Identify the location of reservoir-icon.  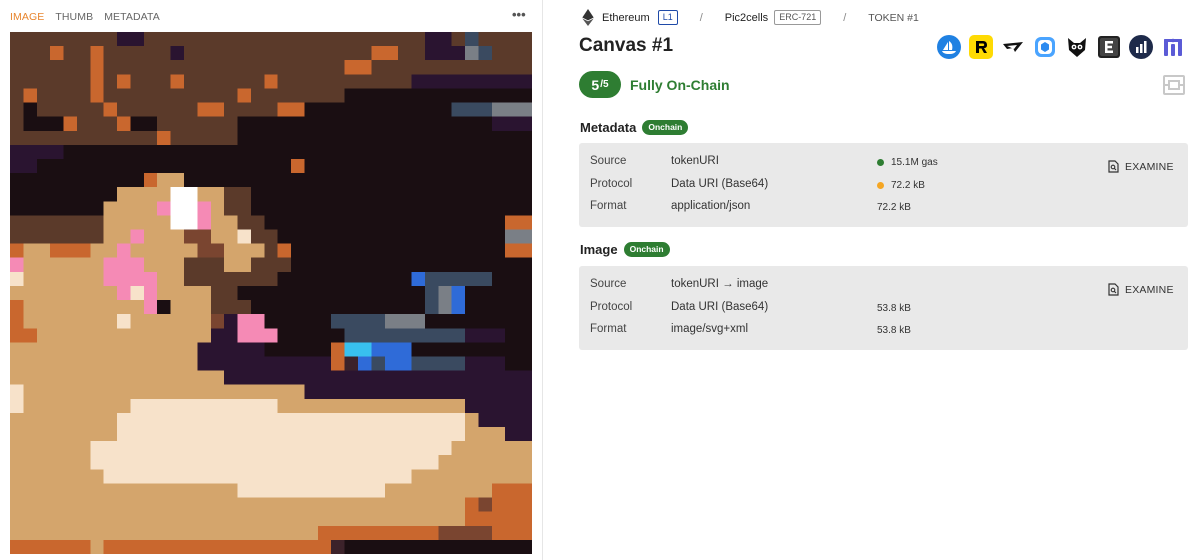
(1013, 47).